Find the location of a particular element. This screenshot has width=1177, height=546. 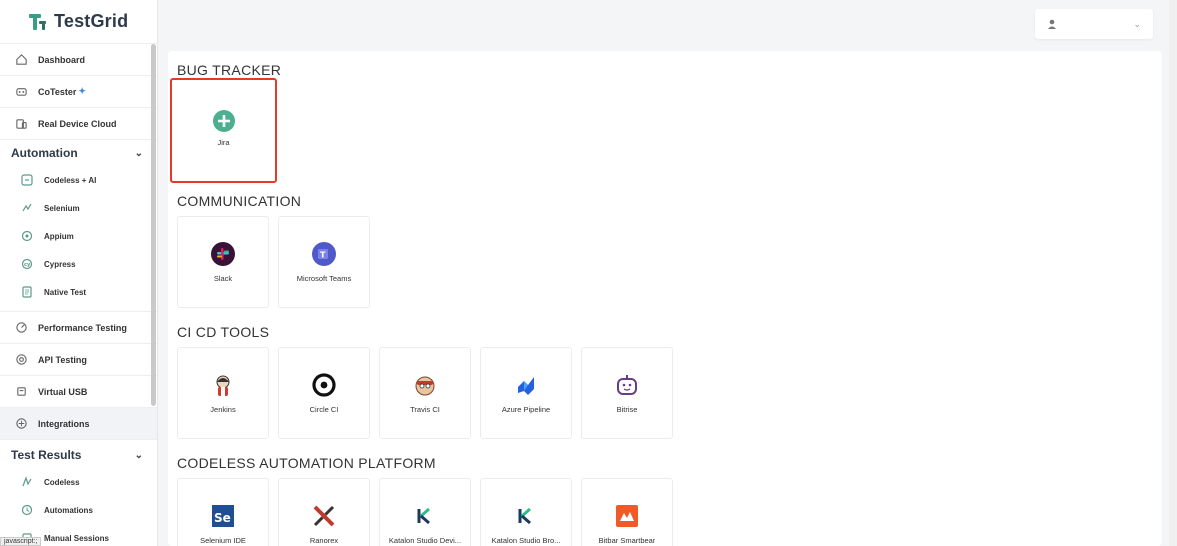

cypress-icon: cy is located at coordinates (27, 264).